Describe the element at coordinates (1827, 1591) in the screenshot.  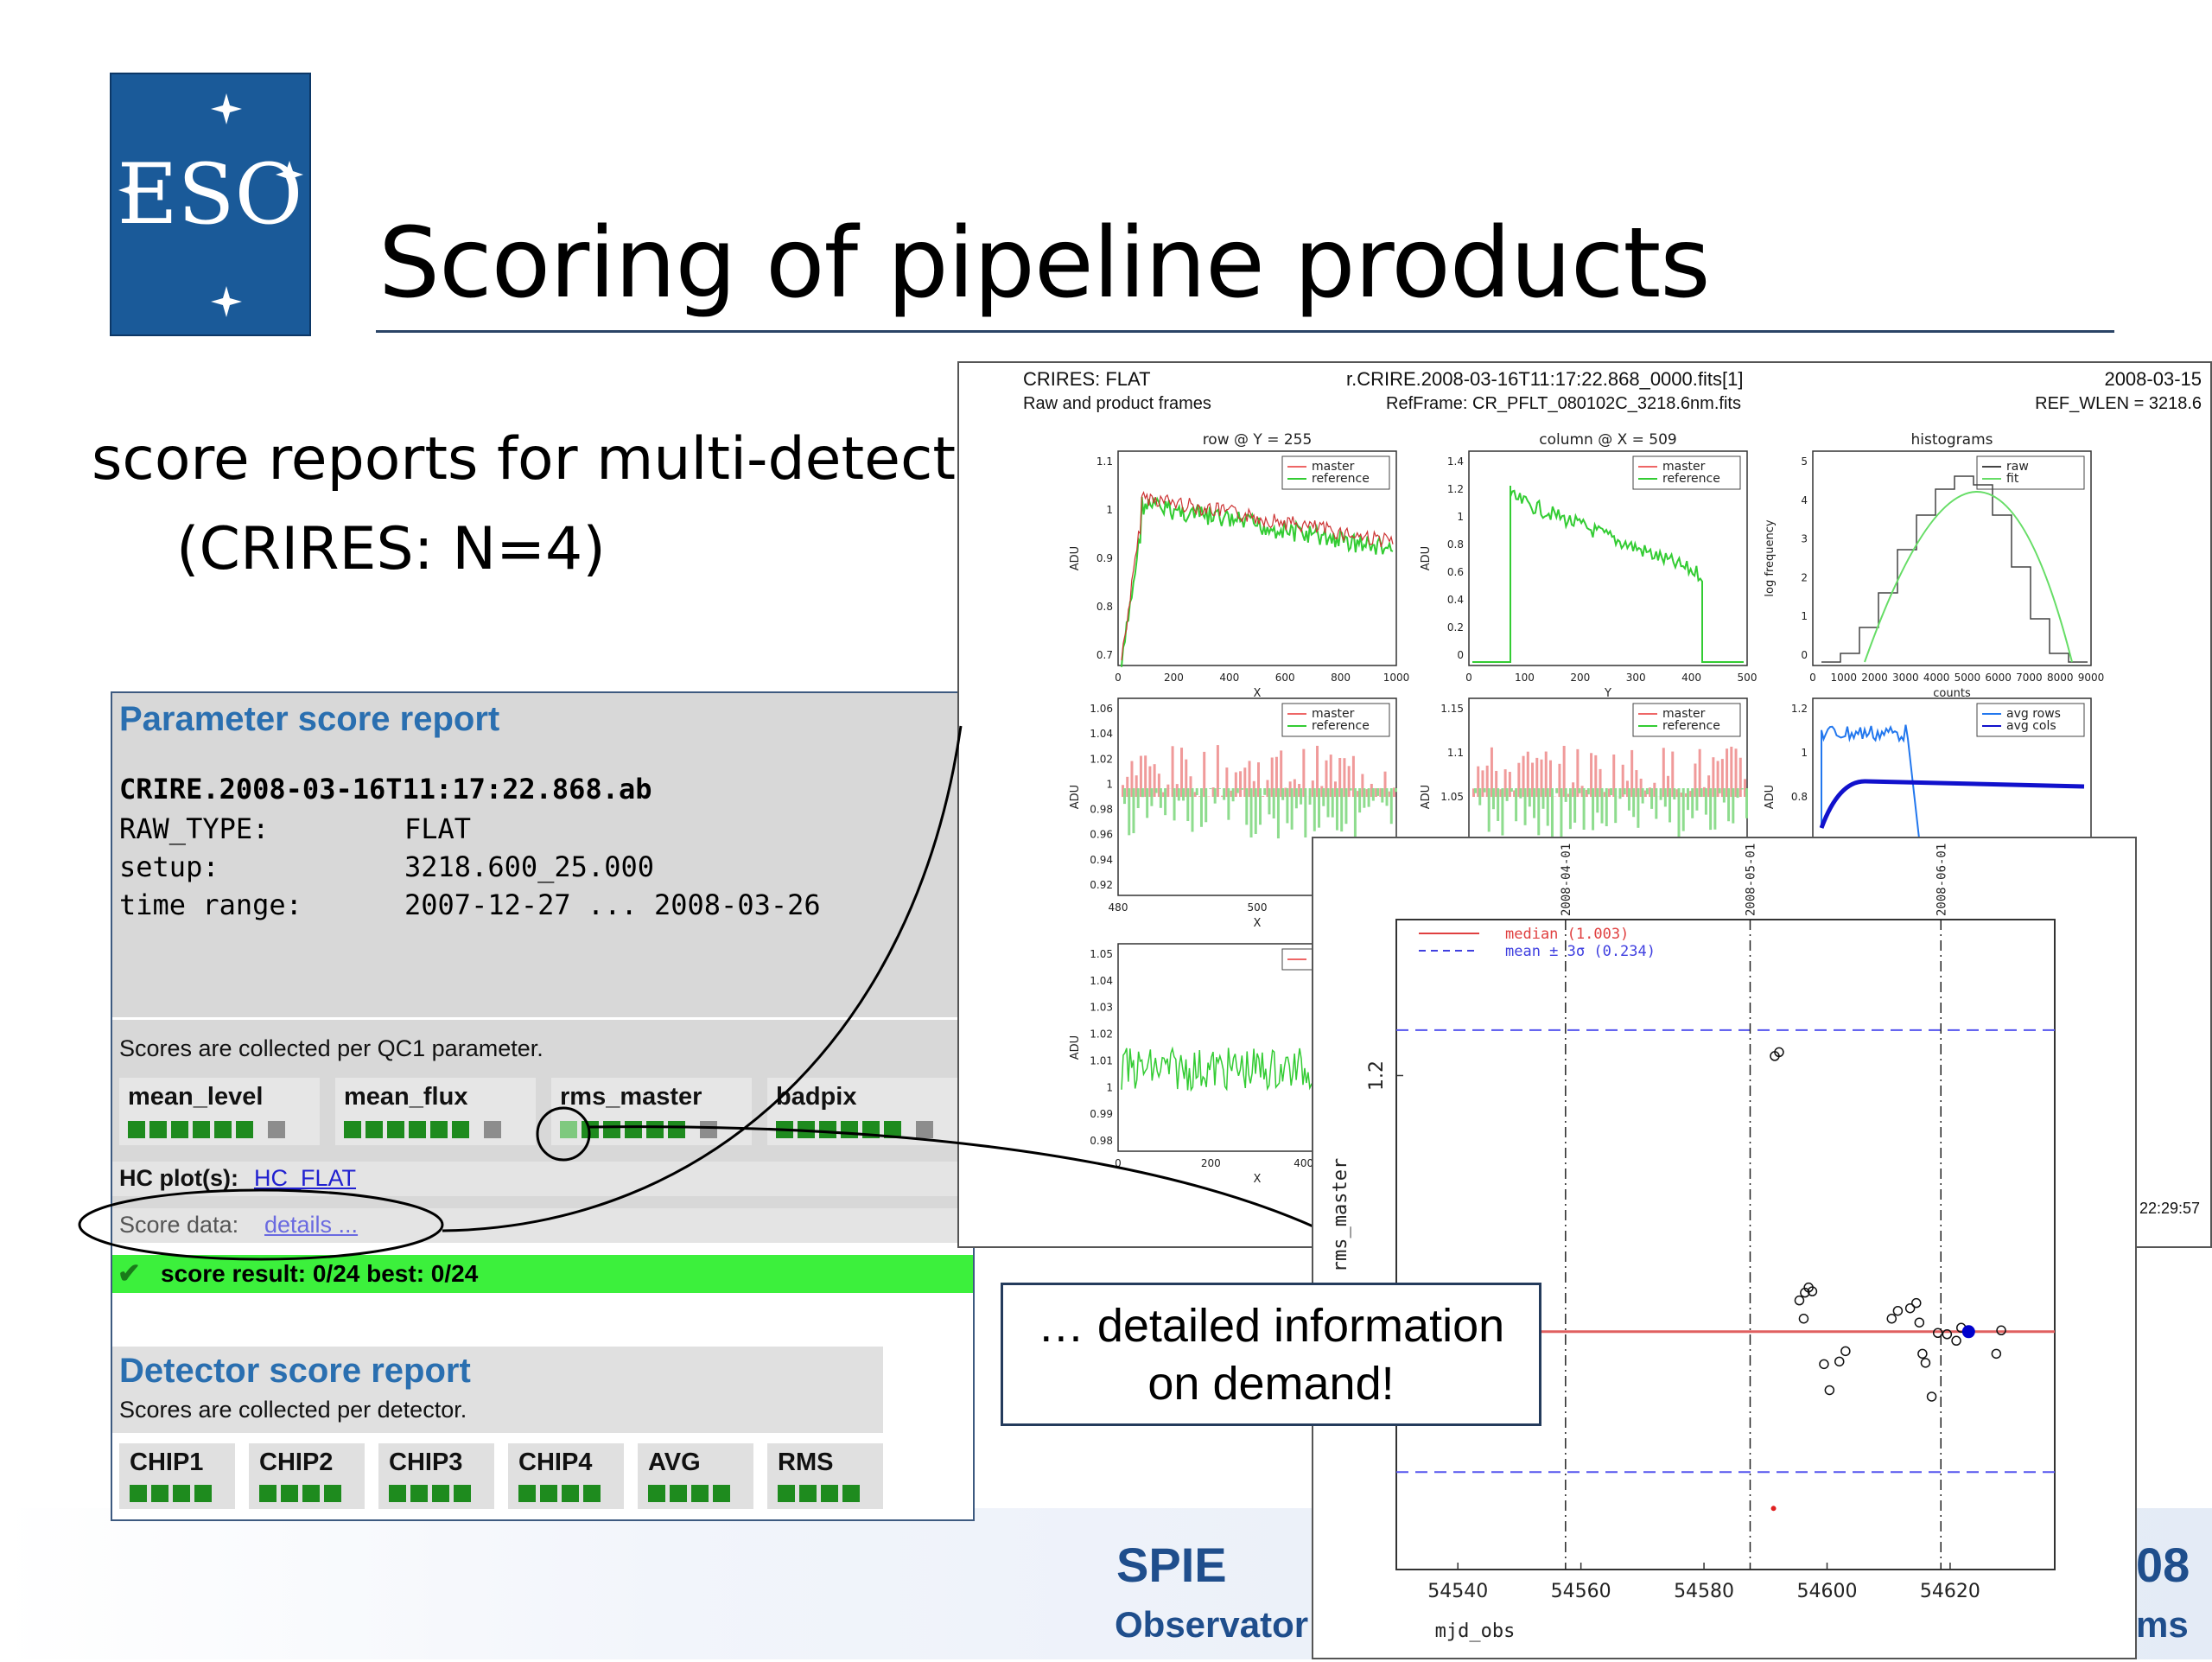
I see `x-tick-label: 54600` at that location.